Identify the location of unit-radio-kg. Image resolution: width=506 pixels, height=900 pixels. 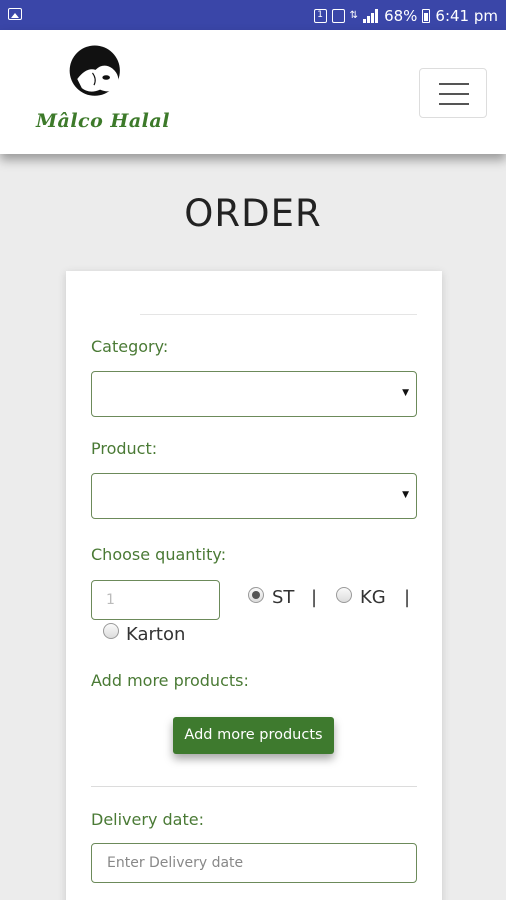
(344, 595).